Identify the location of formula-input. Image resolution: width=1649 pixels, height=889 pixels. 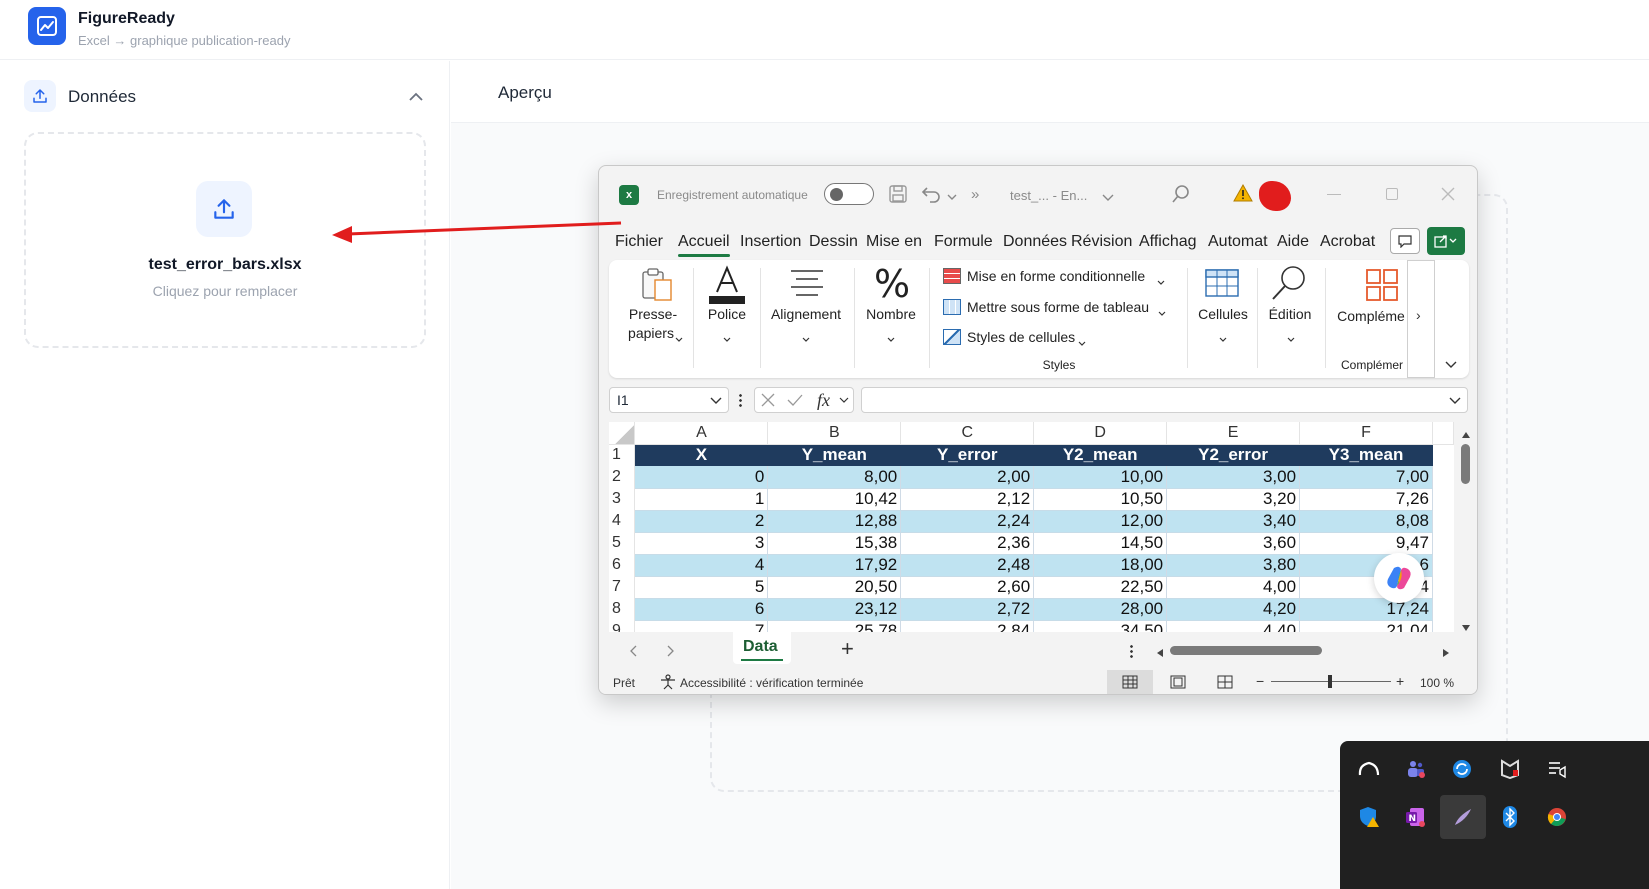
(1164, 400).